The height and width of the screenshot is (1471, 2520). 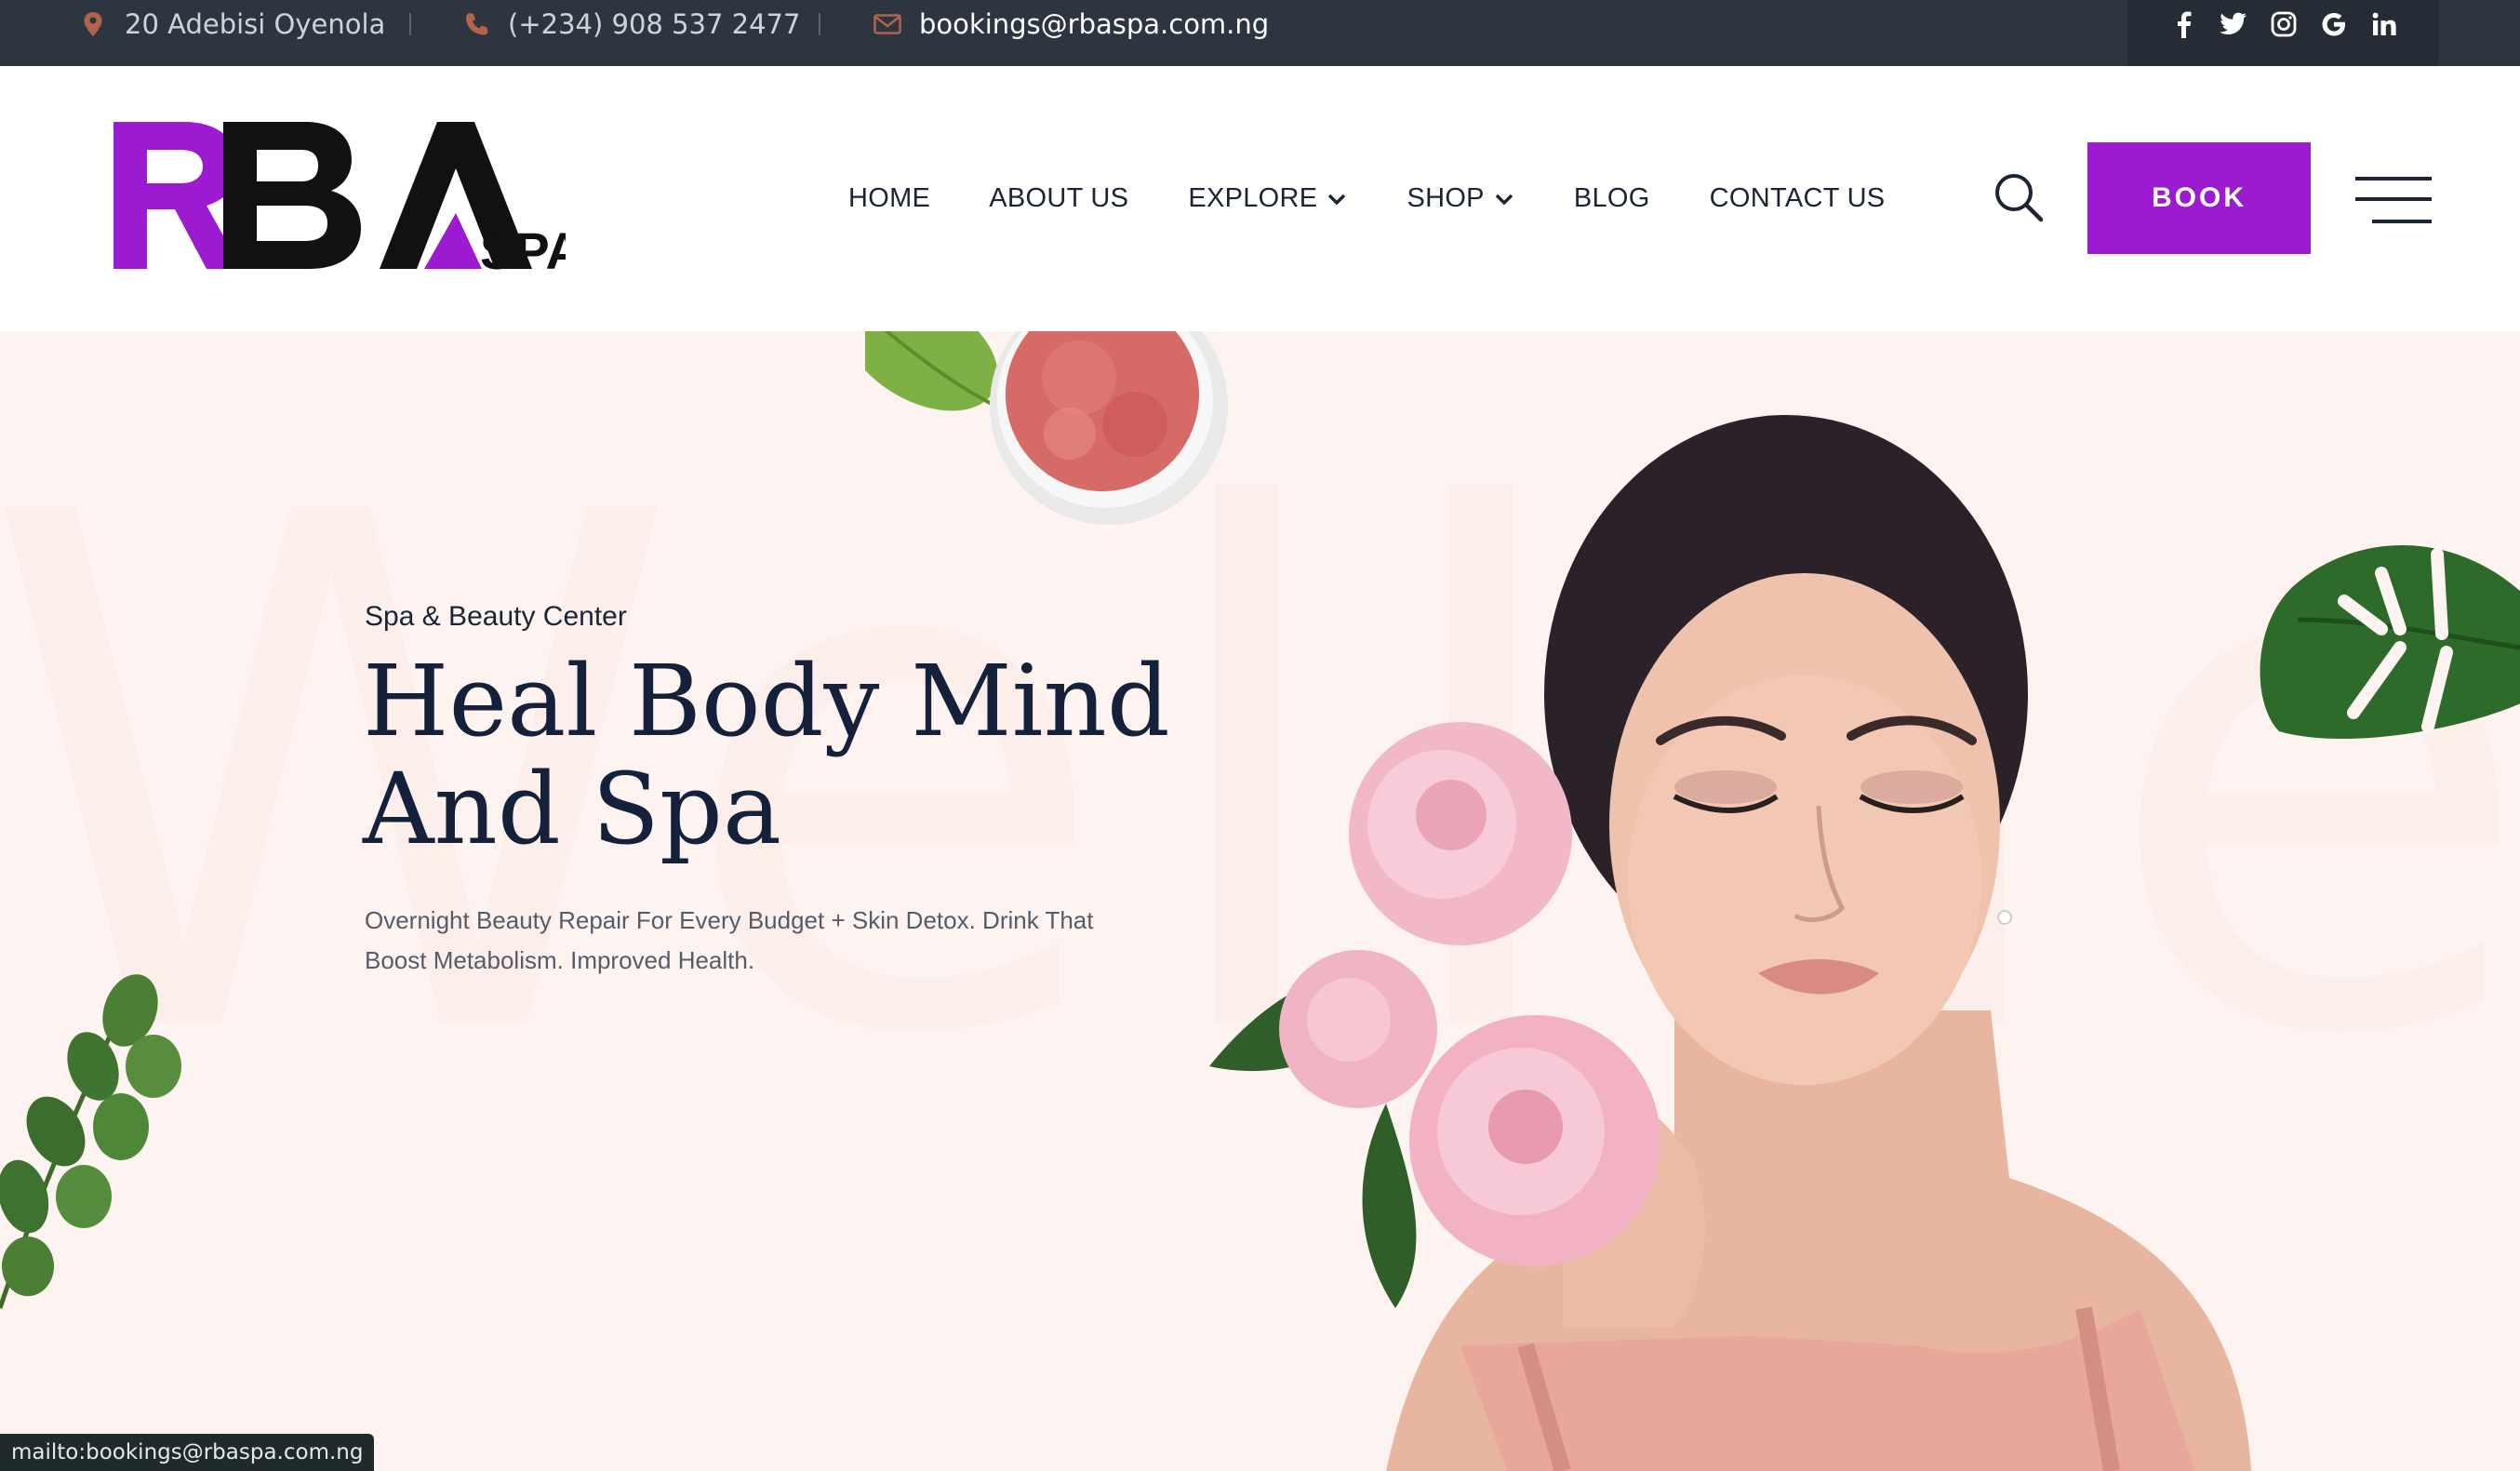 I want to click on nav-item-explore: EXPLORE, so click(x=1267, y=198).